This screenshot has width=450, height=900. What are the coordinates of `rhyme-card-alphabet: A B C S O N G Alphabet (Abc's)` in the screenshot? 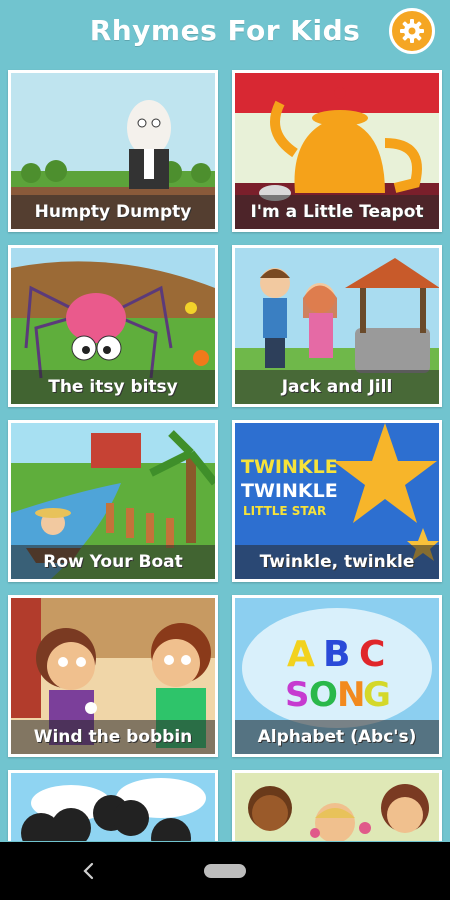 It's located at (337, 676).